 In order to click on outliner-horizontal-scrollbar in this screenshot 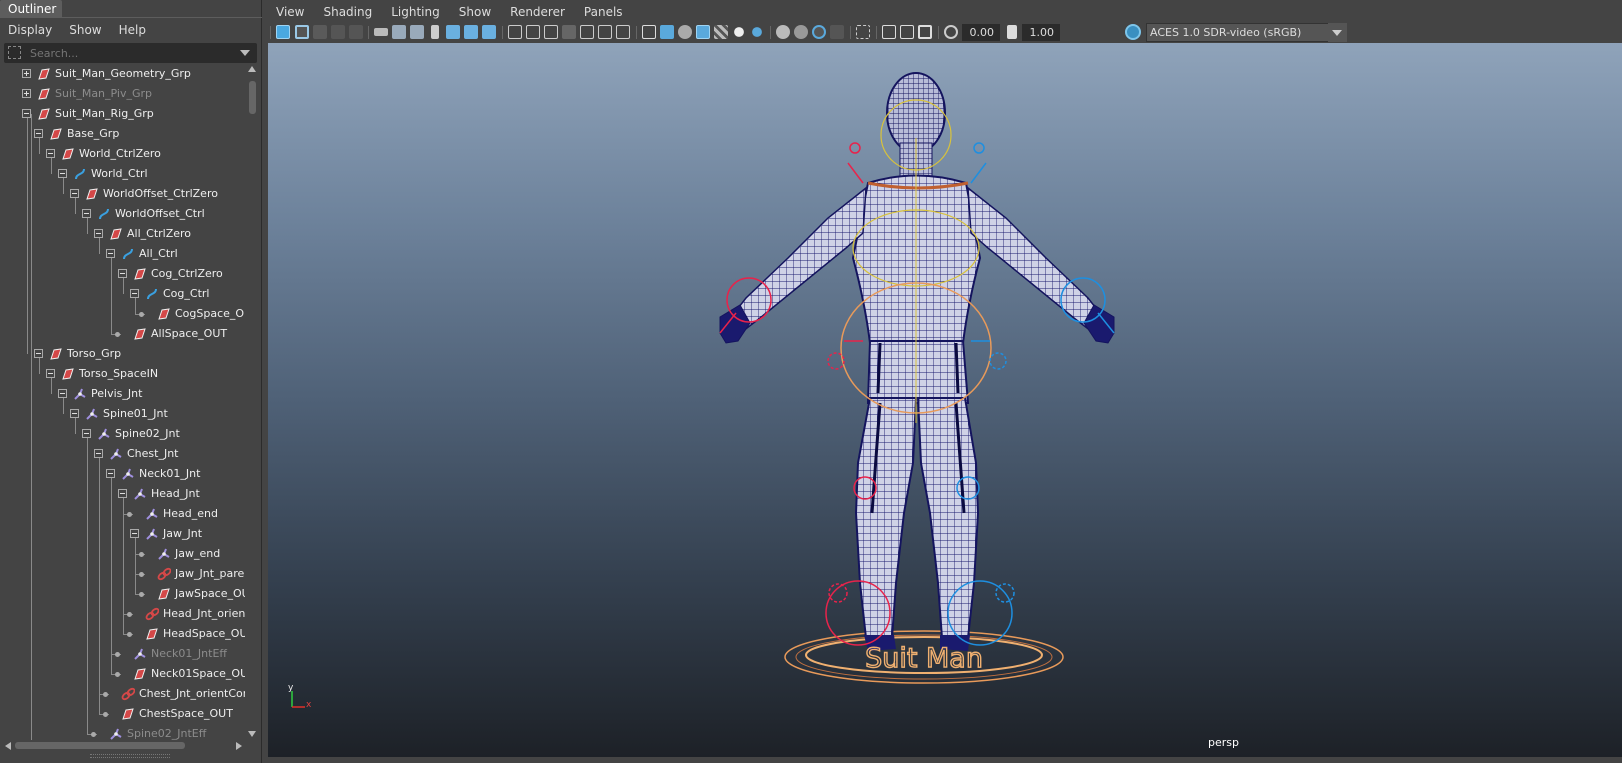, I will do `click(125, 746)`.